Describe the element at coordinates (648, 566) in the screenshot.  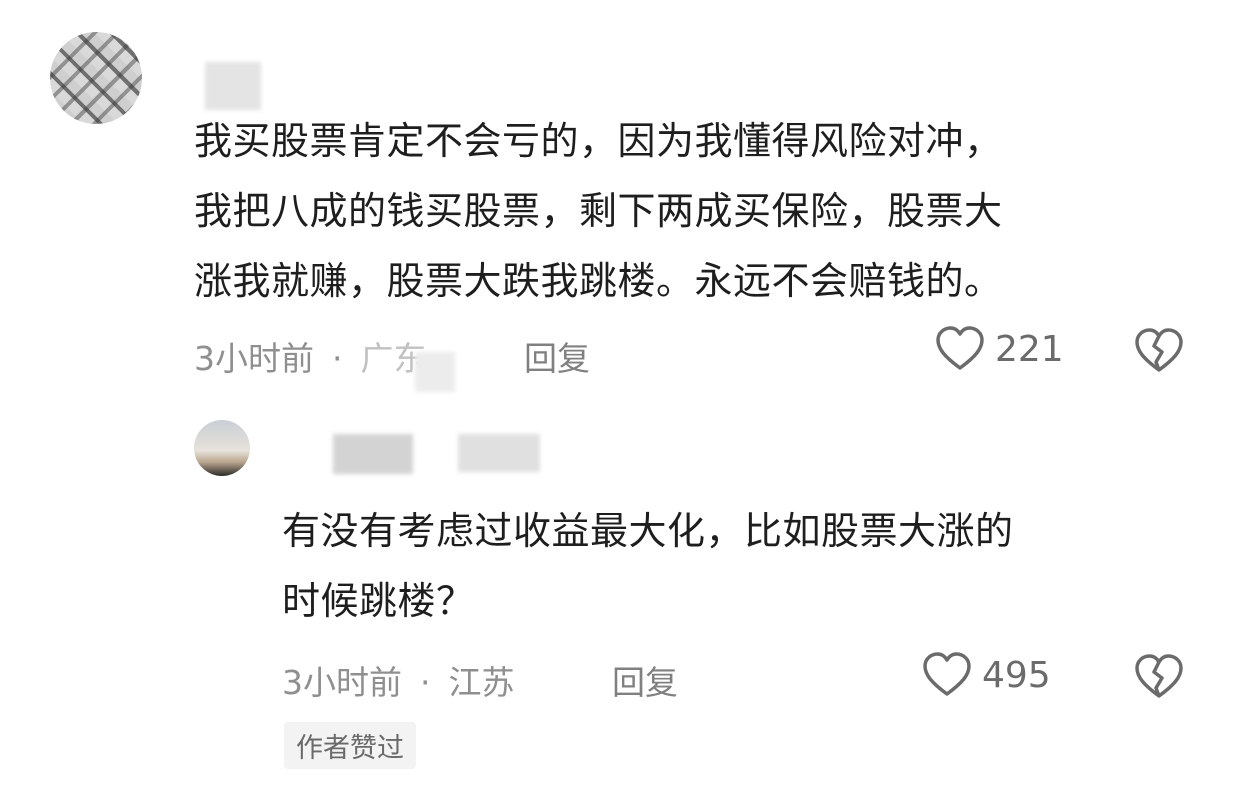
I see `reply-body: 有没有考虑过收益最大化，比如股票大涨的 时候跳楼？` at that location.